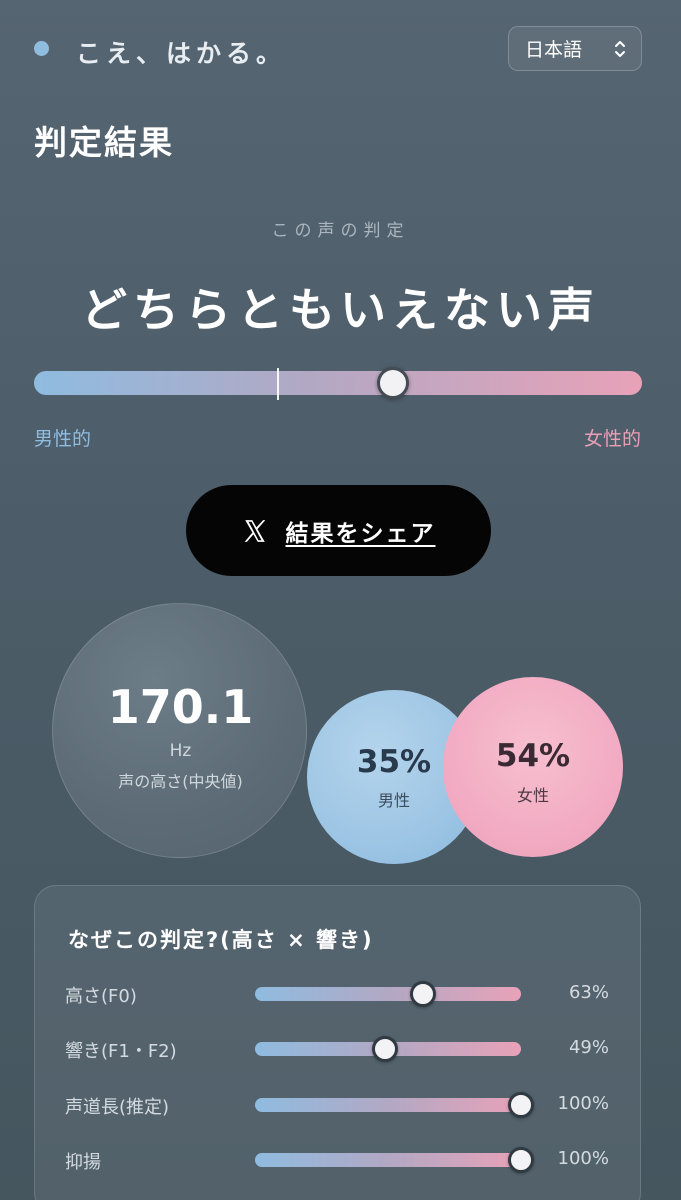 The image size is (681, 1200). Describe the element at coordinates (180, 781) in the screenshot. I see `pitch-caption: 声の高さ(中央値)` at that location.